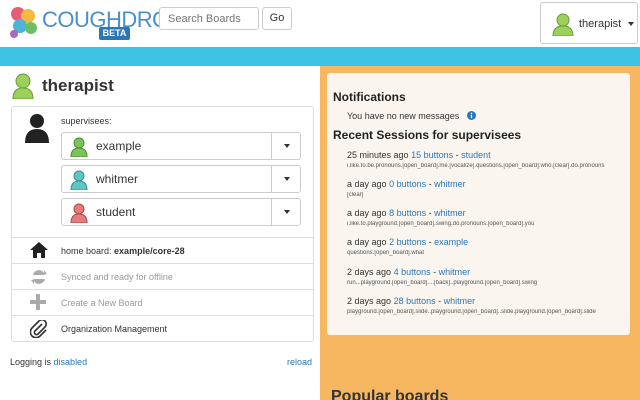 Image resolution: width=640 pixels, height=400 pixels. Describe the element at coordinates (486, 188) in the screenshot. I see `session-item: a day ago 0 buttons - whitmer [clear]` at that location.